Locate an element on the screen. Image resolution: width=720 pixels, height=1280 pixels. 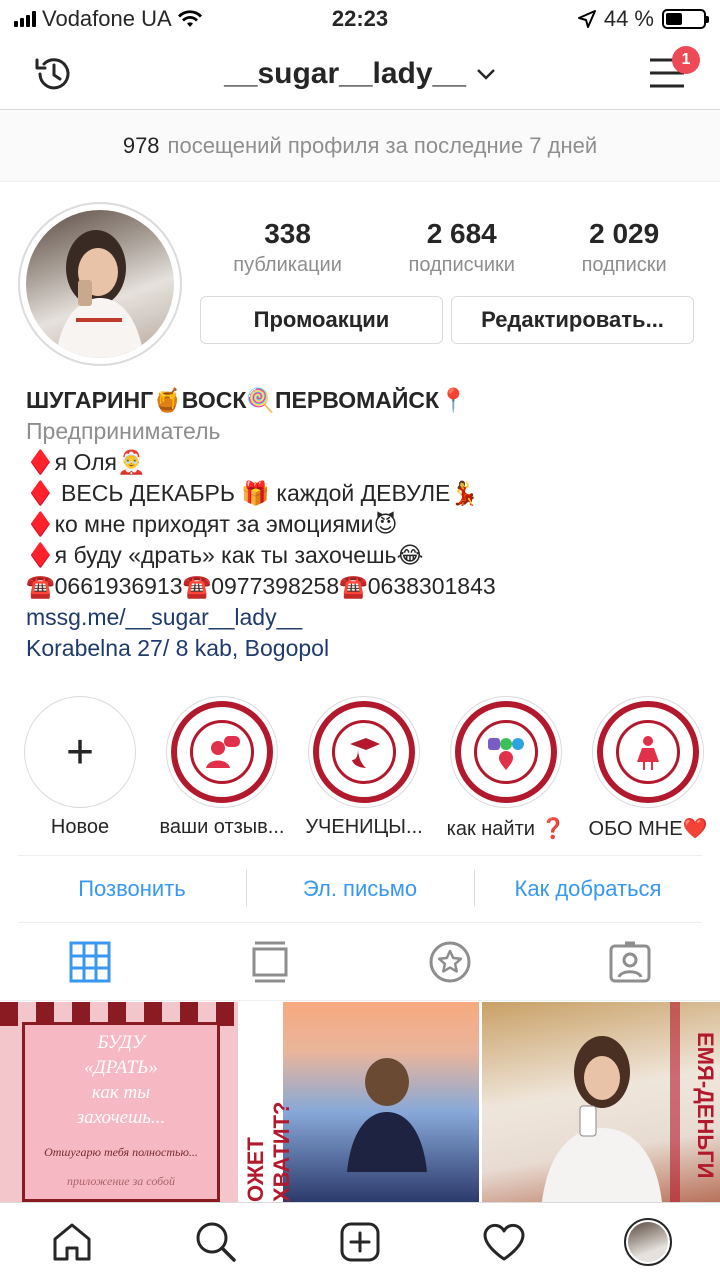
stat-following-value: 2 029 is located at coordinates (624, 233).